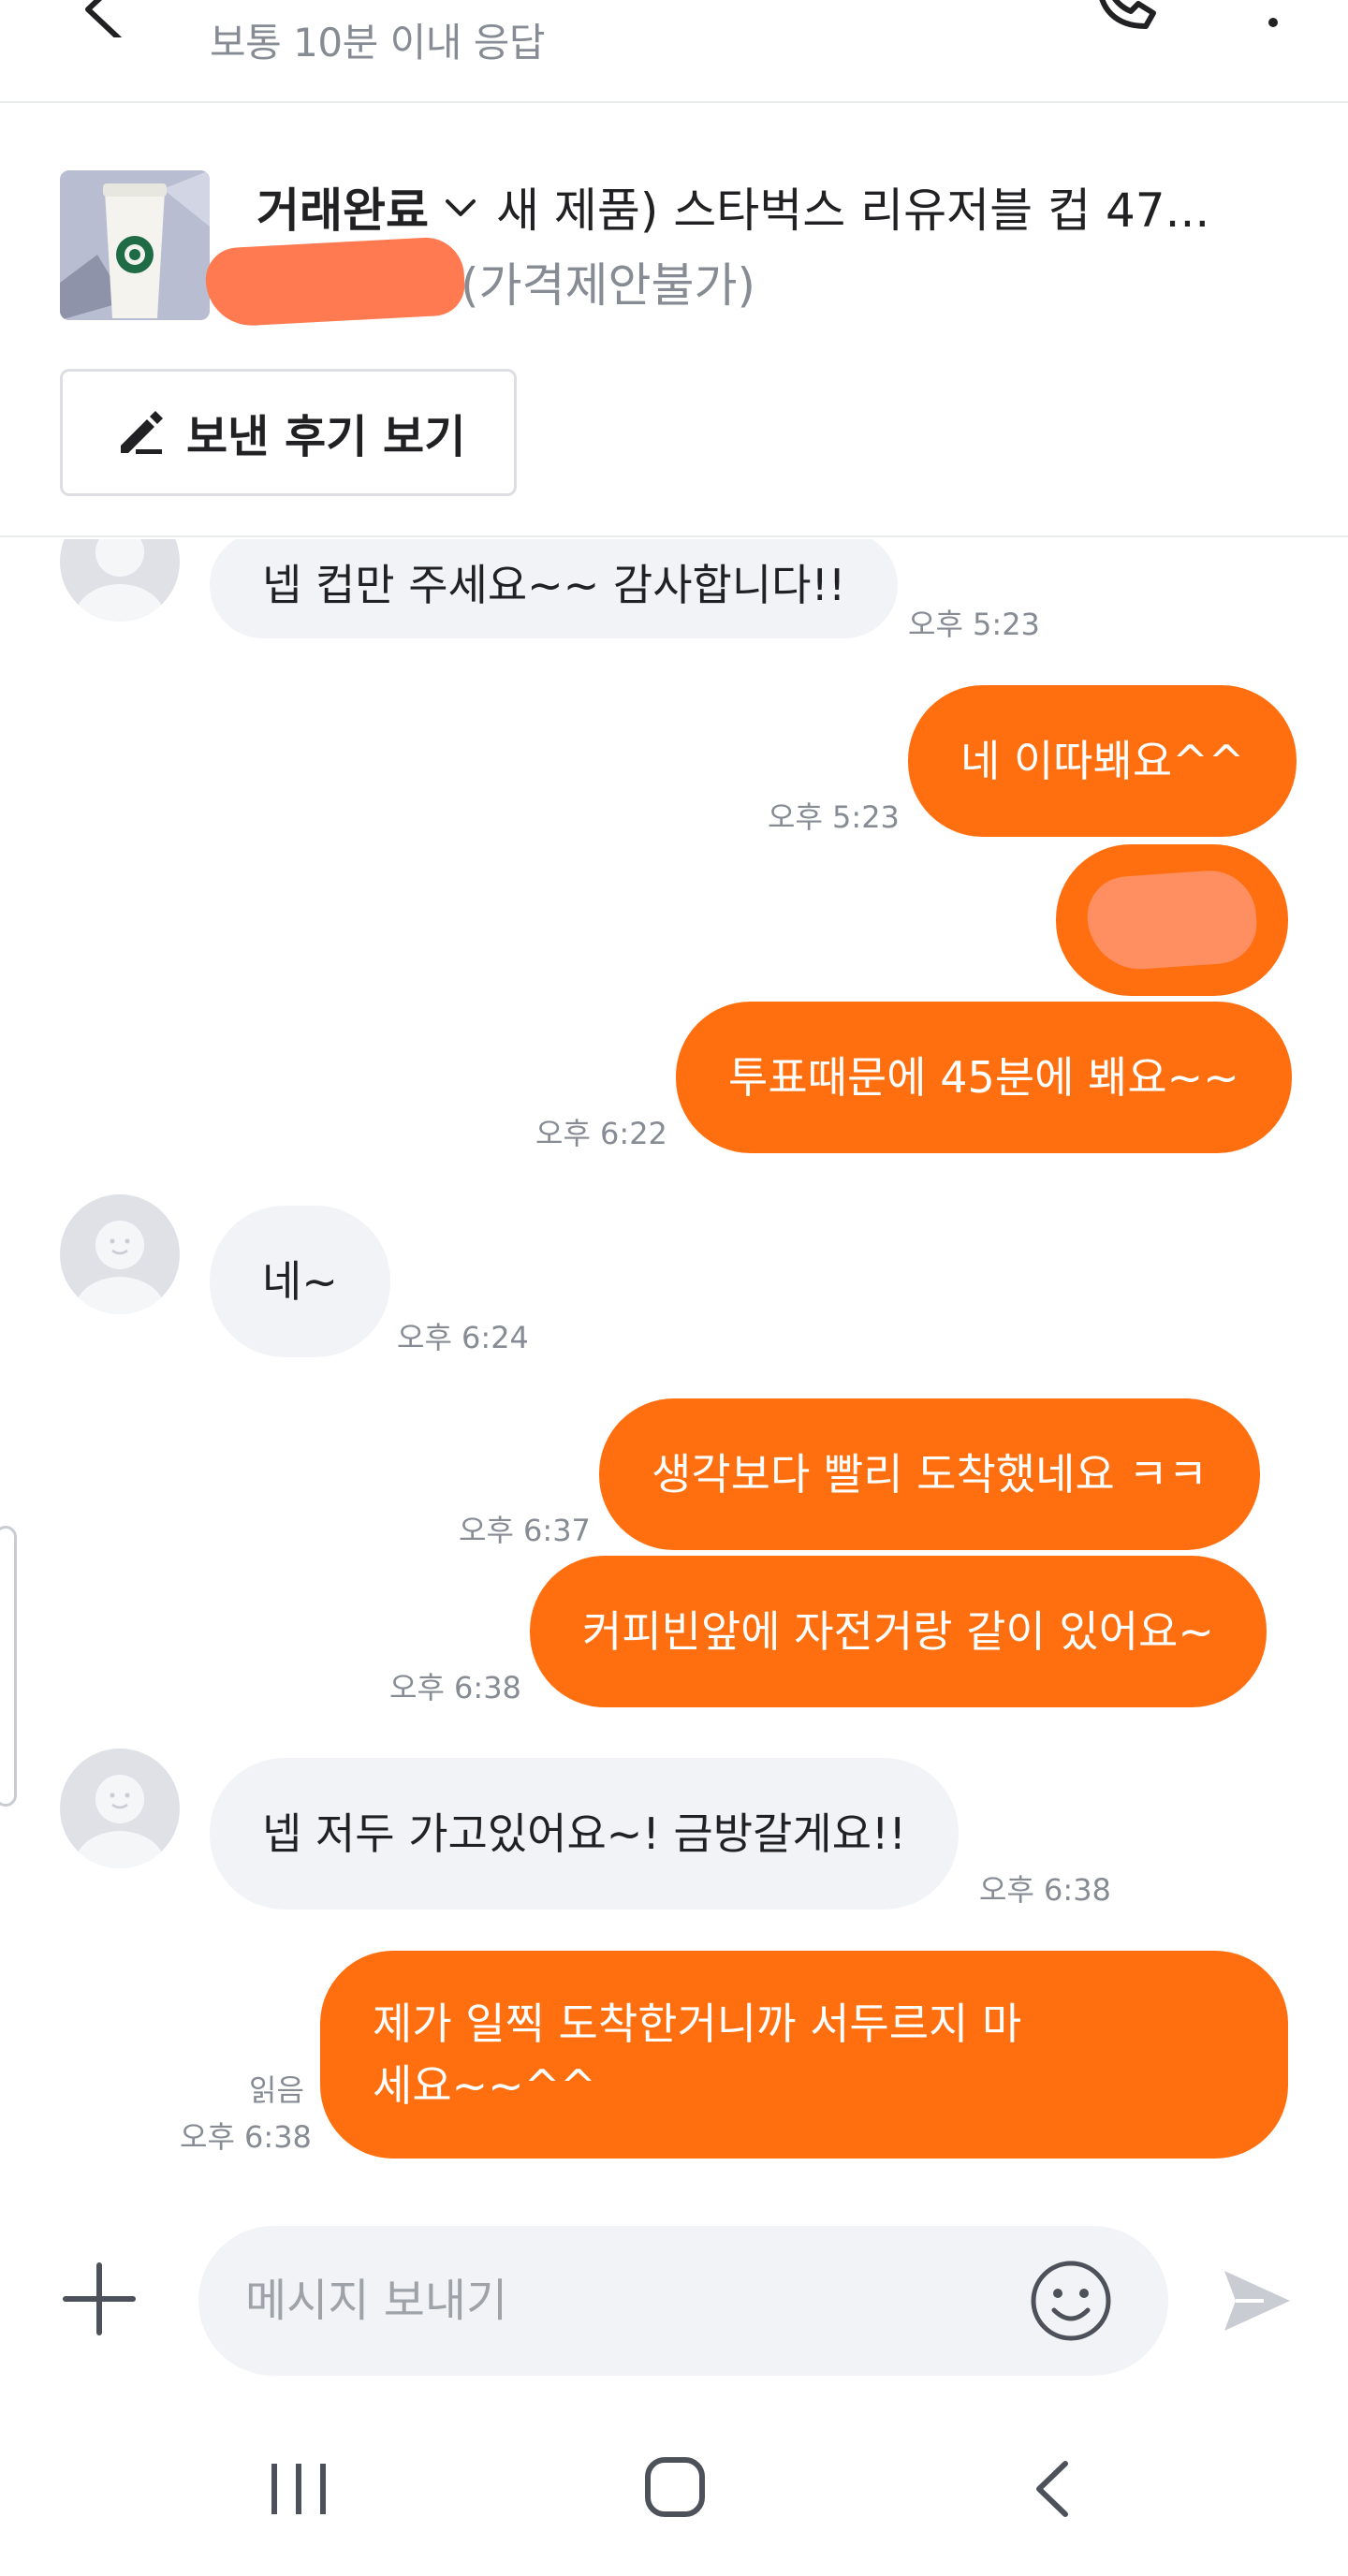  I want to click on message-composer, so click(674, 2303).